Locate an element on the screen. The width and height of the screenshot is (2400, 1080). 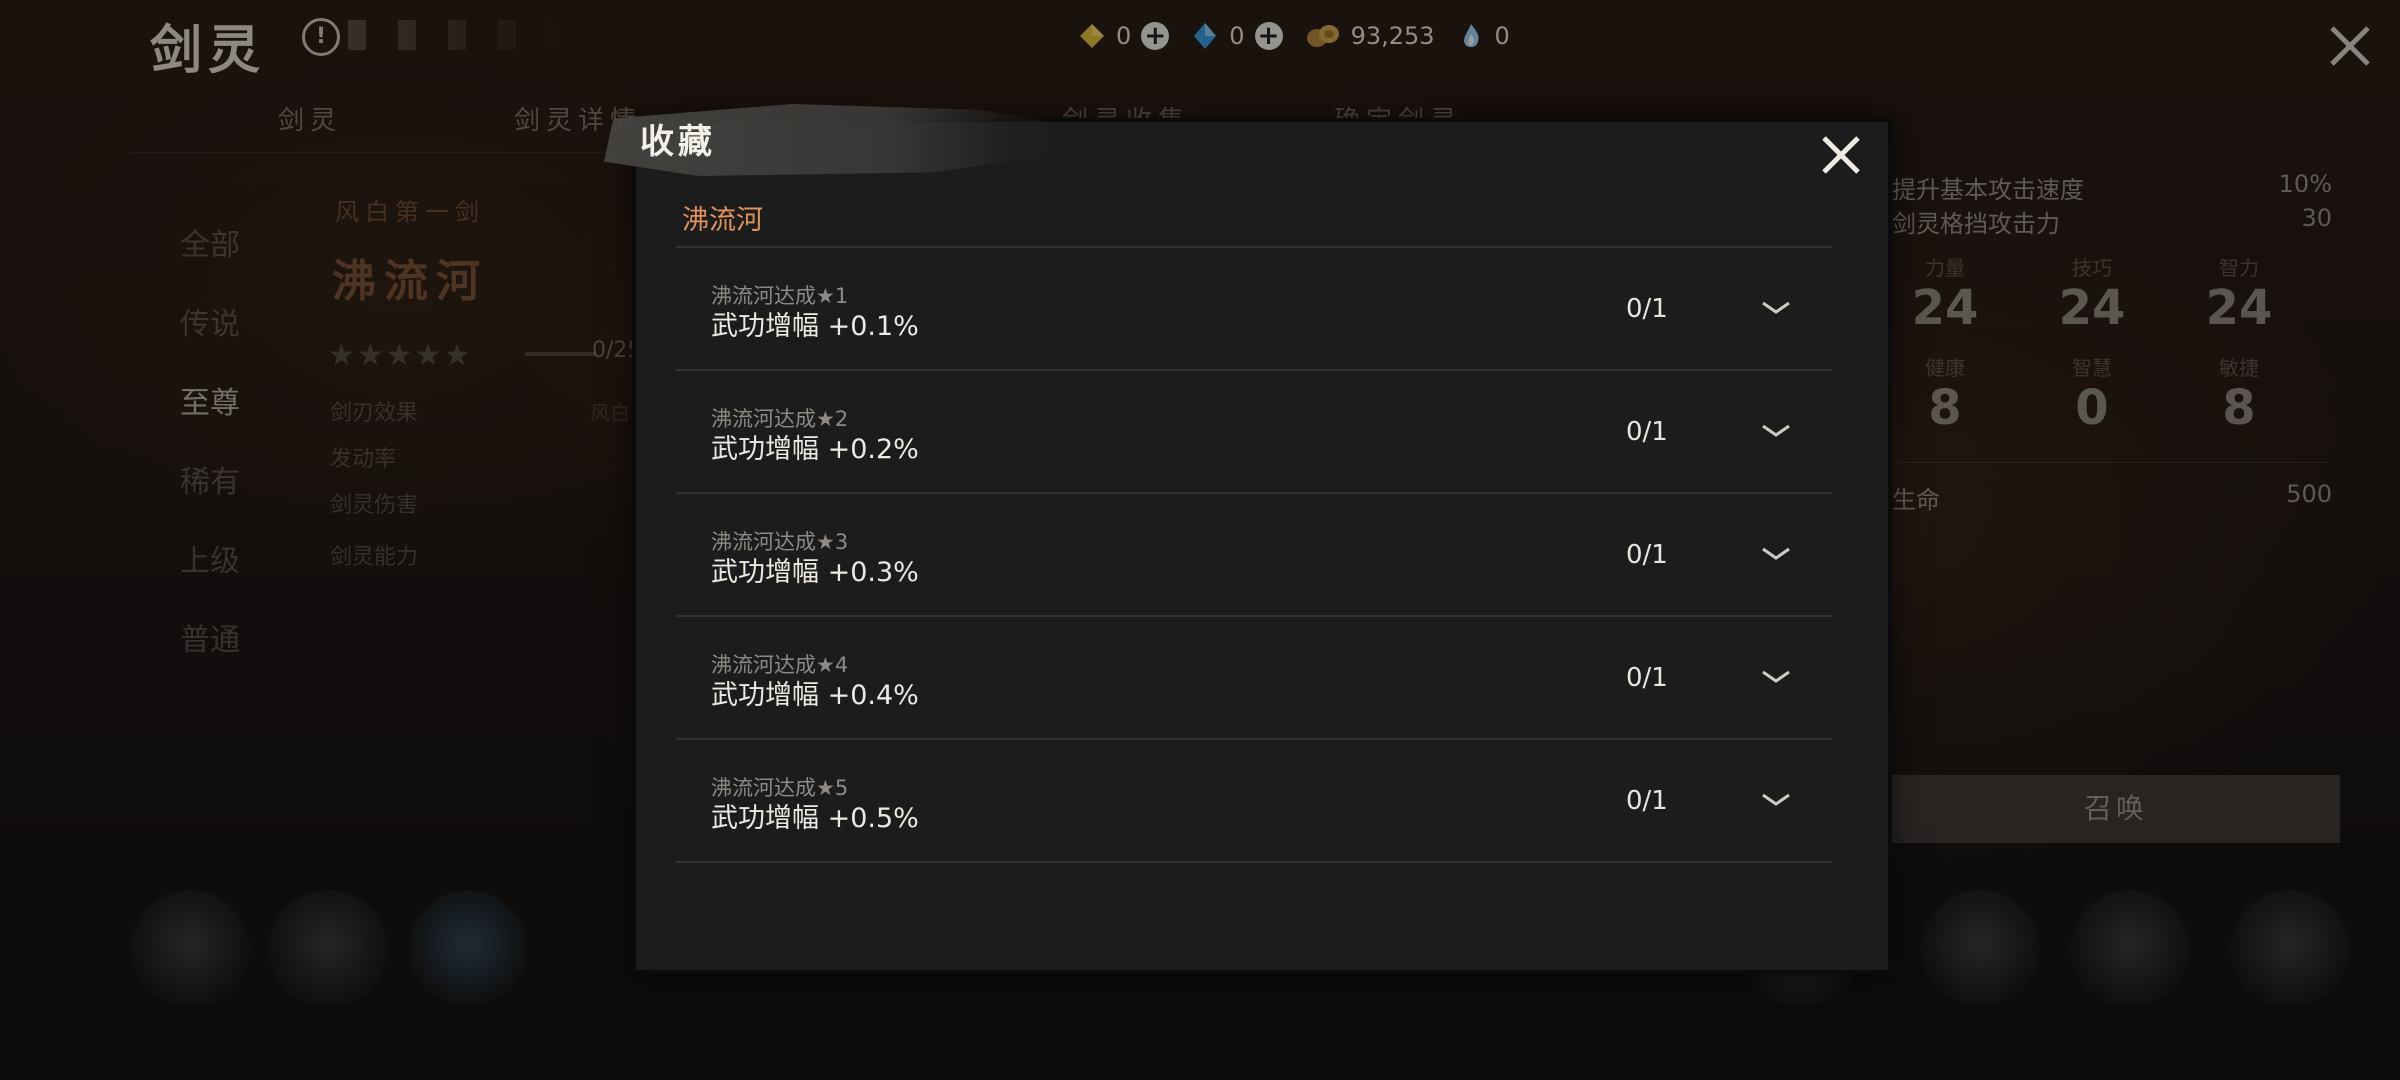
collection-section-title: 沸流河 is located at coordinates (722, 220).